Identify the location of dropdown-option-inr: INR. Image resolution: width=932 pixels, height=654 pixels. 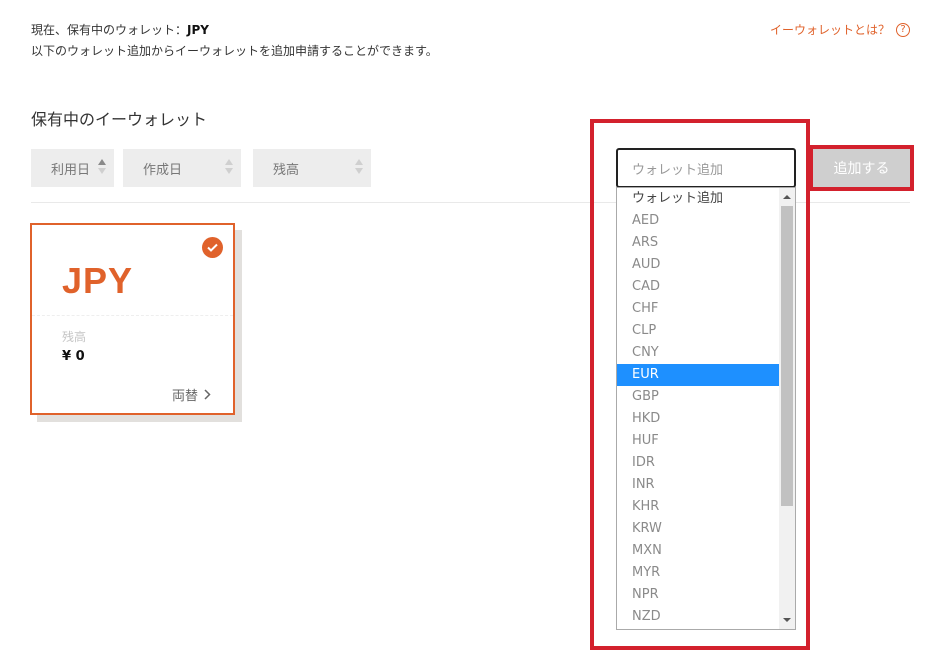
(698, 485).